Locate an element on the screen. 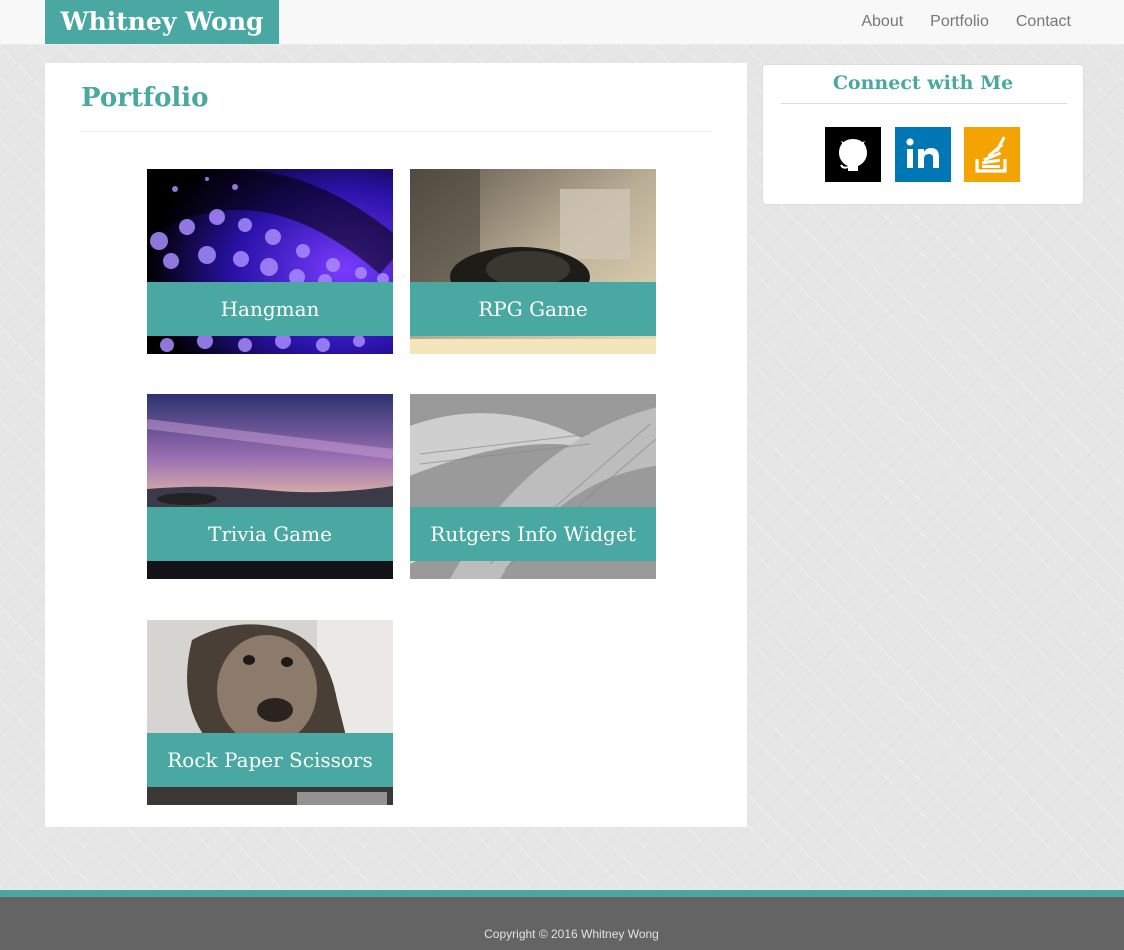  project-label: RPG Game is located at coordinates (533, 309).